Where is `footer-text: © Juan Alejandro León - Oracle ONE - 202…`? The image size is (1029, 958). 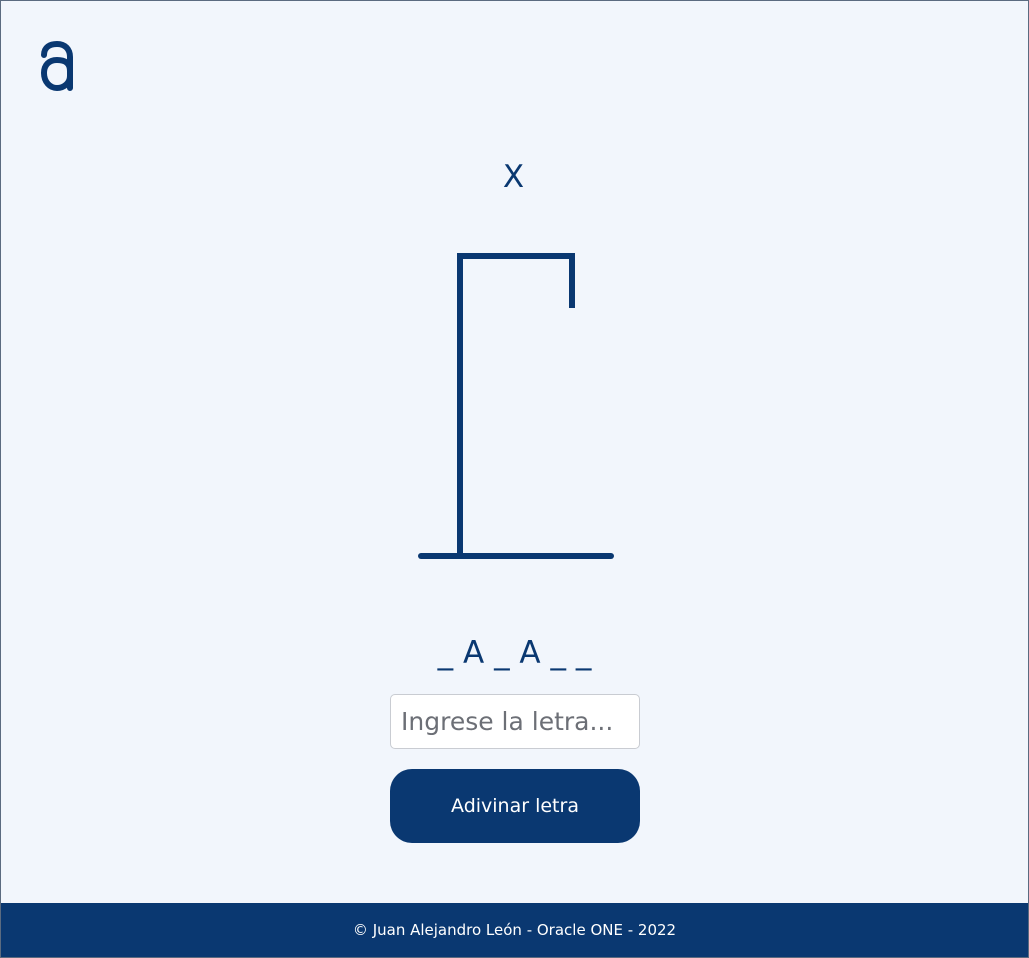
footer-text: © Juan Alejandro León - Oracle ONE - 202… is located at coordinates (514, 930).